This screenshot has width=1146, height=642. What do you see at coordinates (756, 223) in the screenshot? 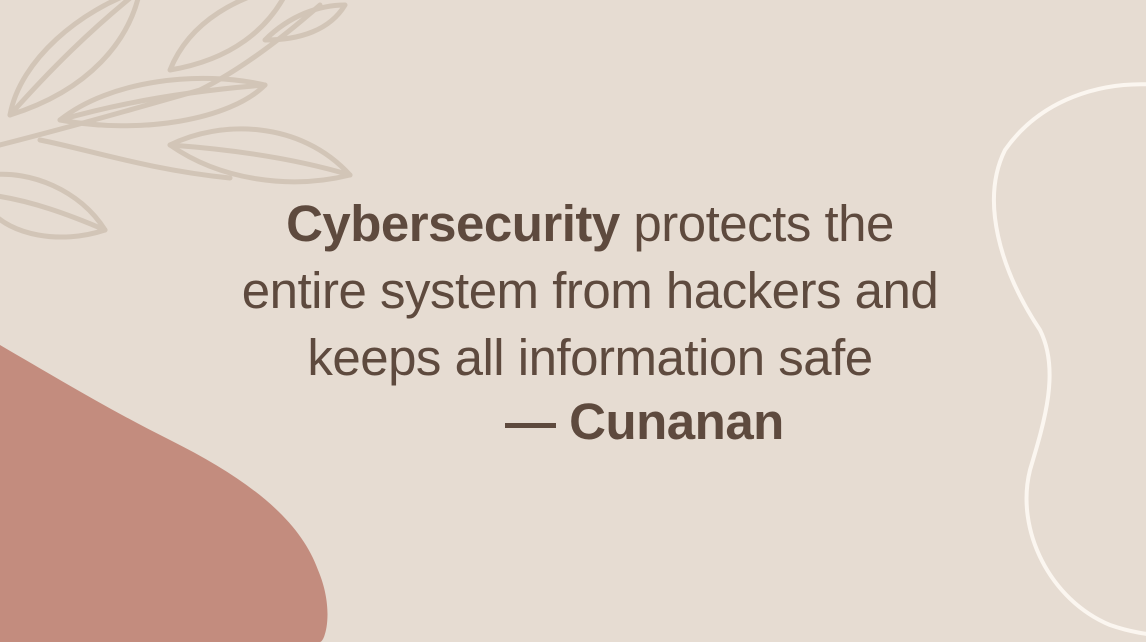
I see `quote-line-1-rest: protects the` at bounding box center [756, 223].